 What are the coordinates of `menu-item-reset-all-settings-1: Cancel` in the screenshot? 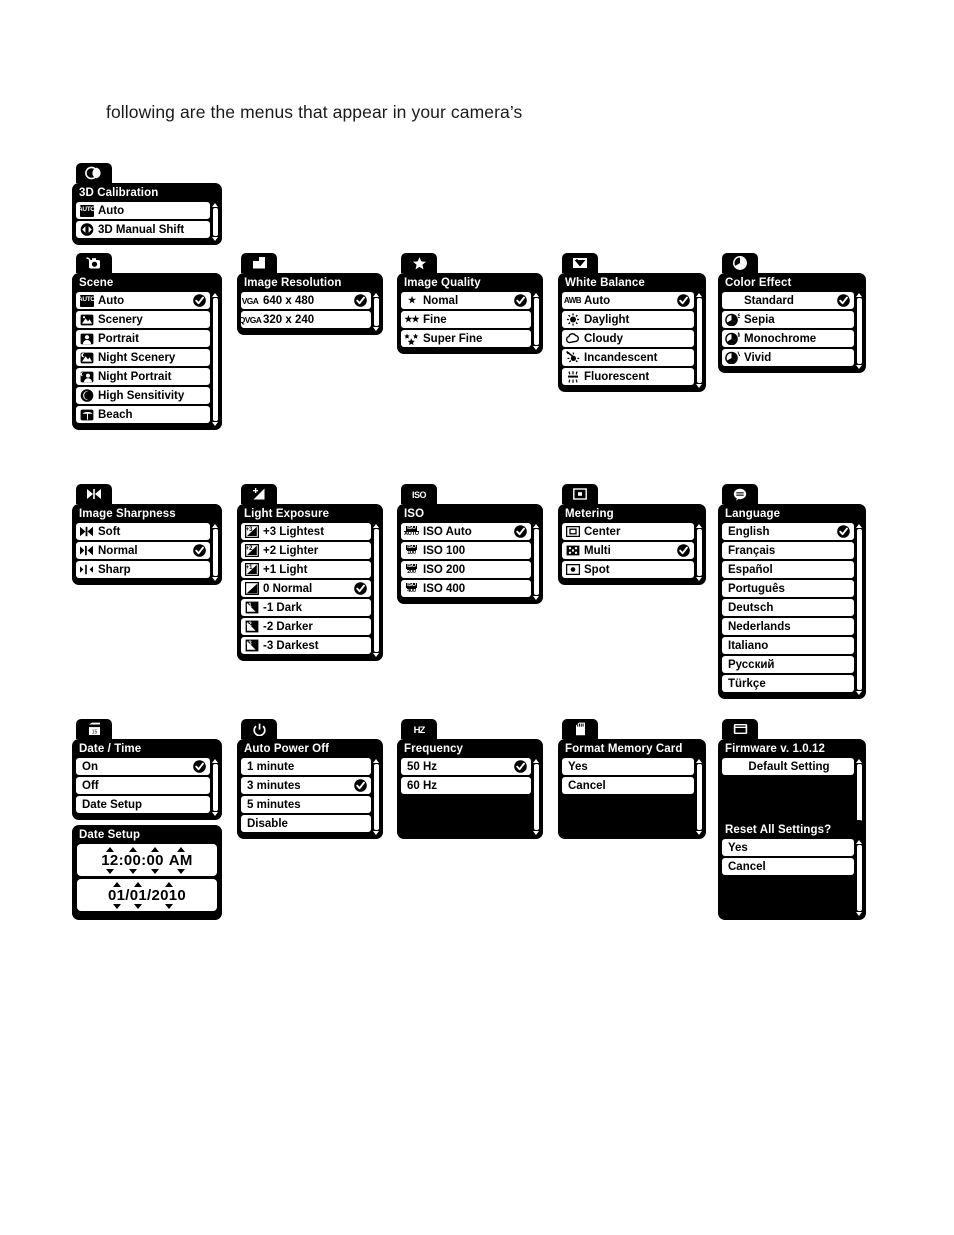 It's located at (788, 866).